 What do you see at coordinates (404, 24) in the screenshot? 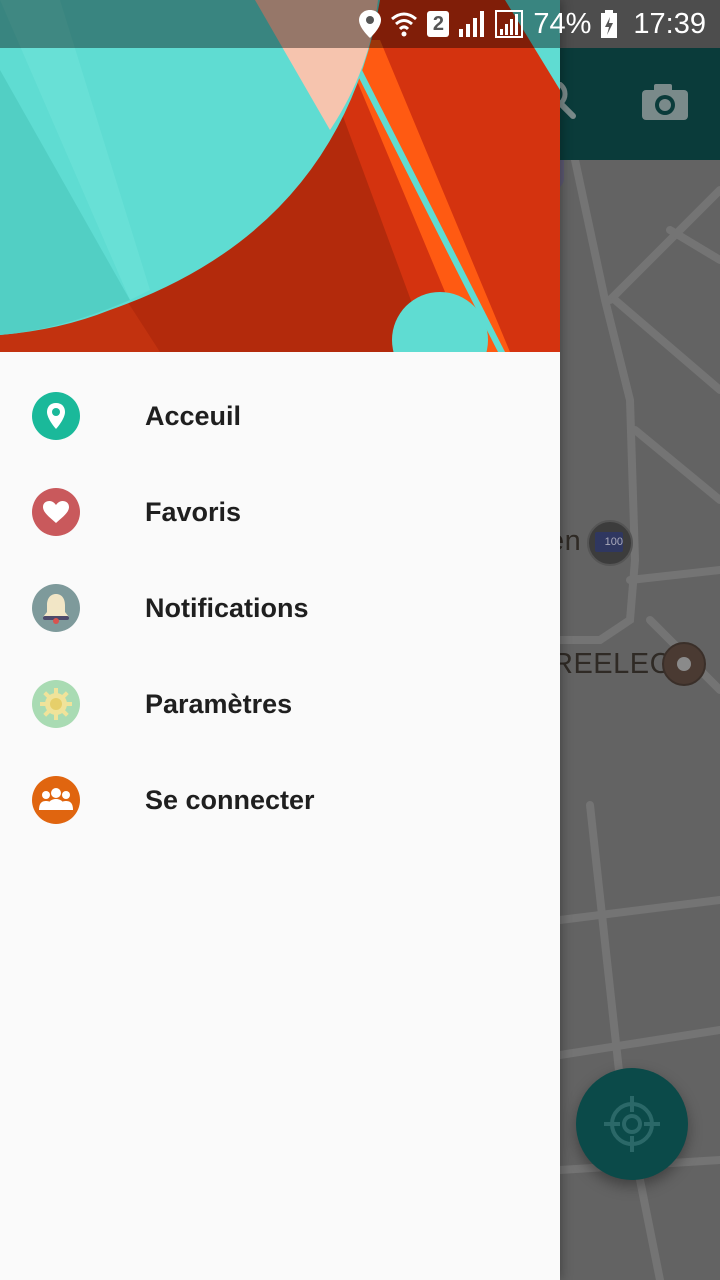
I see `wifi-icon` at bounding box center [404, 24].